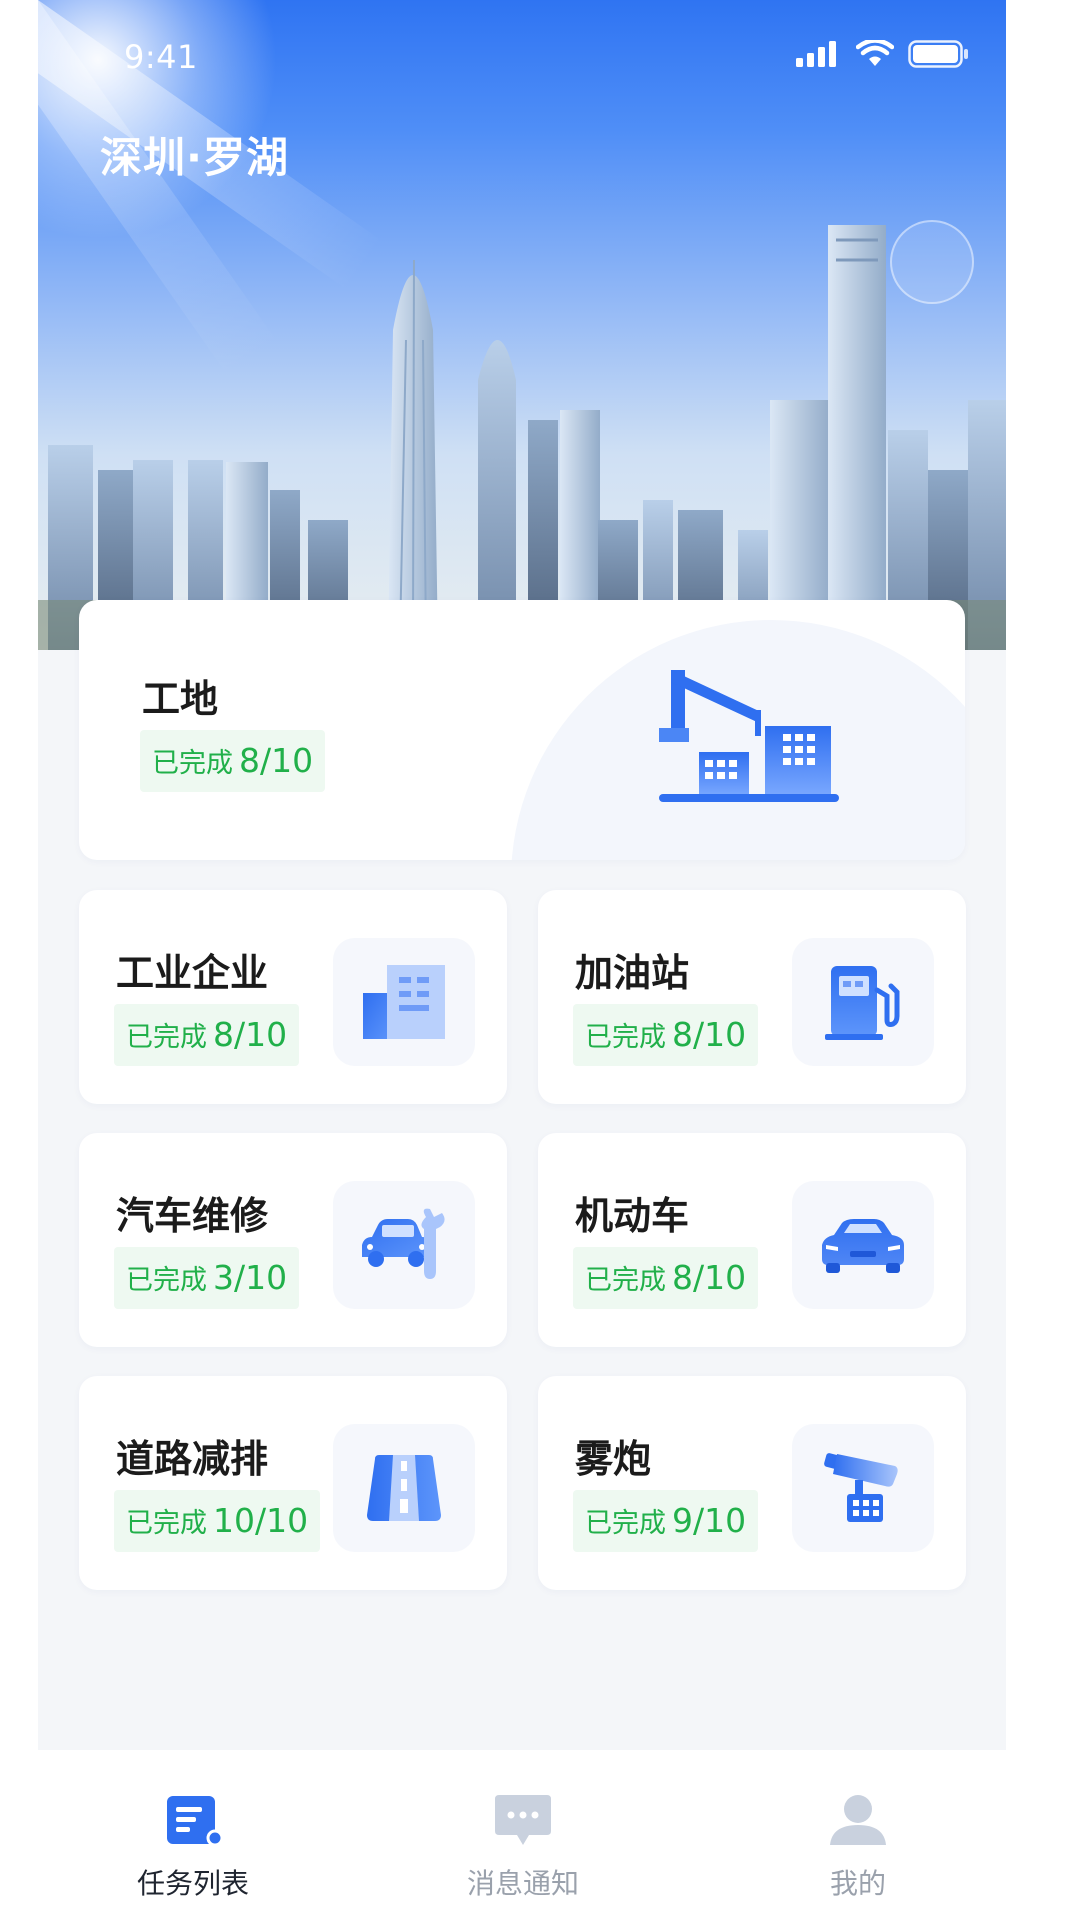 This screenshot has height=1920, width=1080. I want to click on gas-pump-icon, so click(862, 1003).